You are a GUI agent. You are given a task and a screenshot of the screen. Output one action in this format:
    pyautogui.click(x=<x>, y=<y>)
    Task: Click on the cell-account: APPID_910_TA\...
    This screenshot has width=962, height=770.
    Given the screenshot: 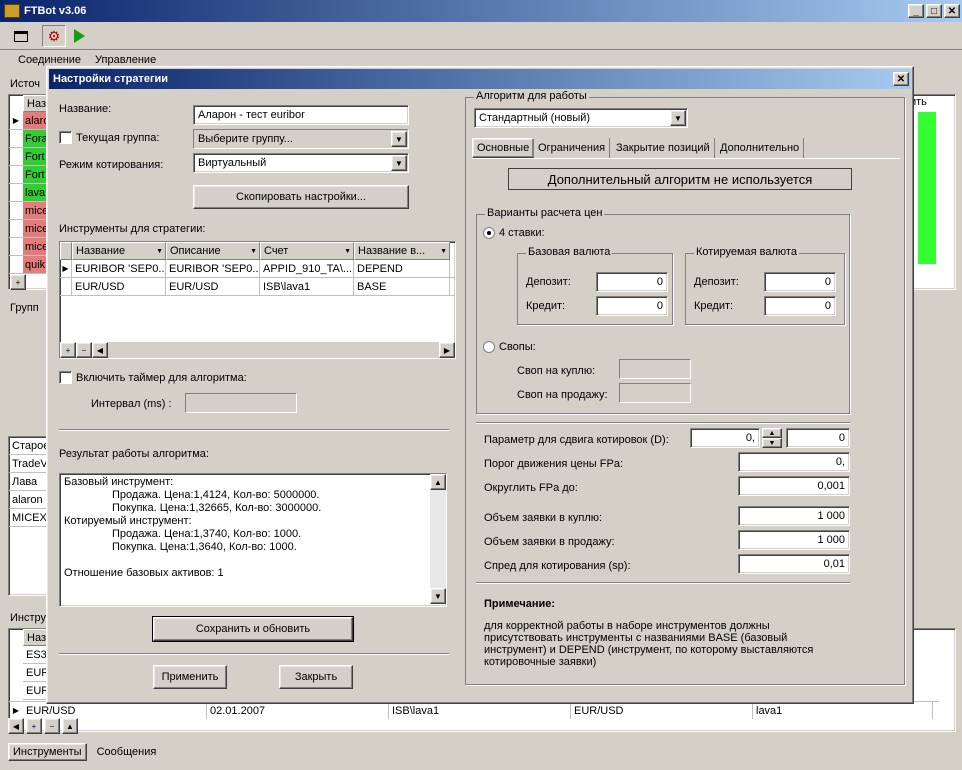 What is the action you would take?
    pyautogui.click(x=307, y=268)
    